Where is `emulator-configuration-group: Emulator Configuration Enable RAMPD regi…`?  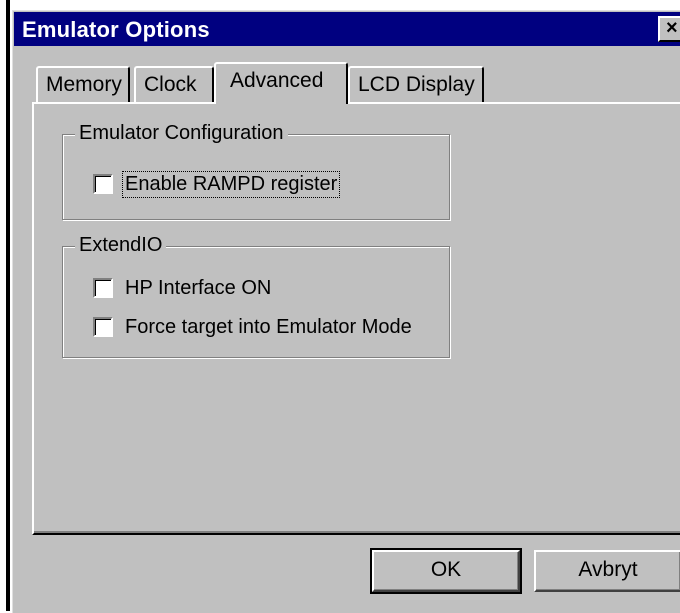
emulator-configuration-group: Emulator Configuration Enable RAMPD regi… is located at coordinates (256, 171).